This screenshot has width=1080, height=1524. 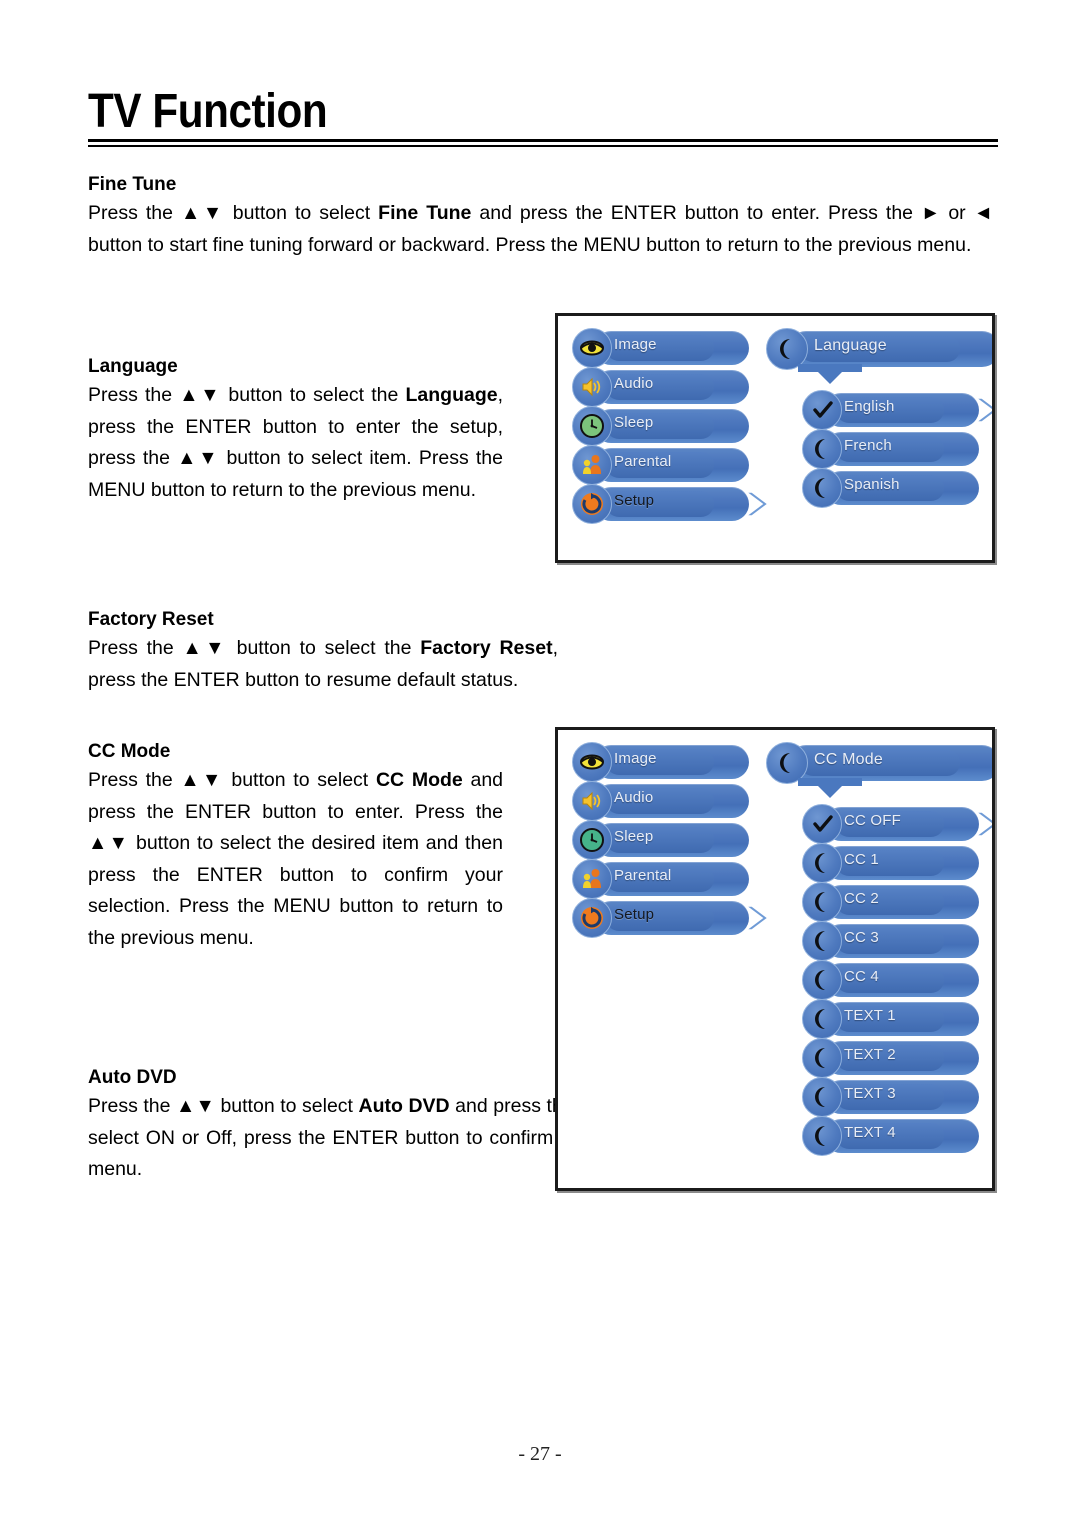 I want to click on check-bullet-icon, so click(x=822, y=824).